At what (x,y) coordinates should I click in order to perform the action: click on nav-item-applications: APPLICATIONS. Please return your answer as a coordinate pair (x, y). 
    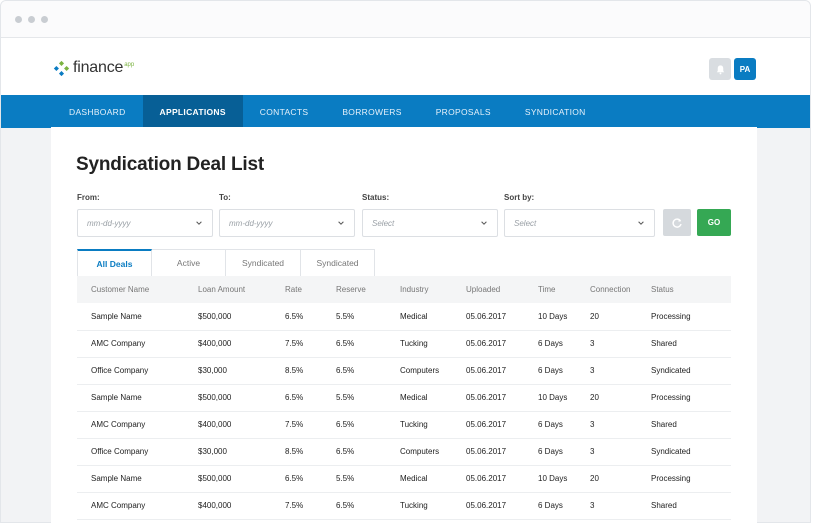
    Looking at the image, I should click on (192, 111).